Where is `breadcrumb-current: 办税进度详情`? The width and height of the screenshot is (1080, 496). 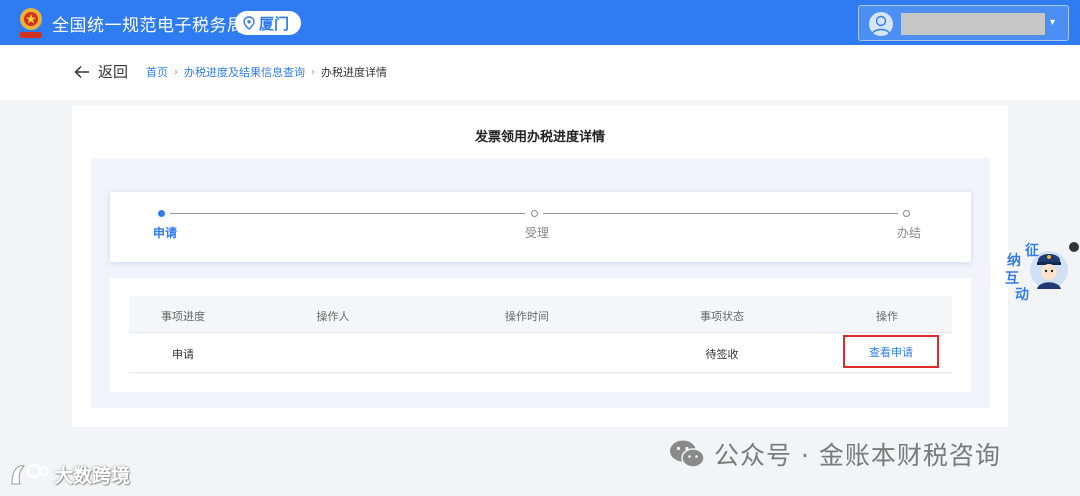 breadcrumb-current: 办税进度详情 is located at coordinates (354, 72).